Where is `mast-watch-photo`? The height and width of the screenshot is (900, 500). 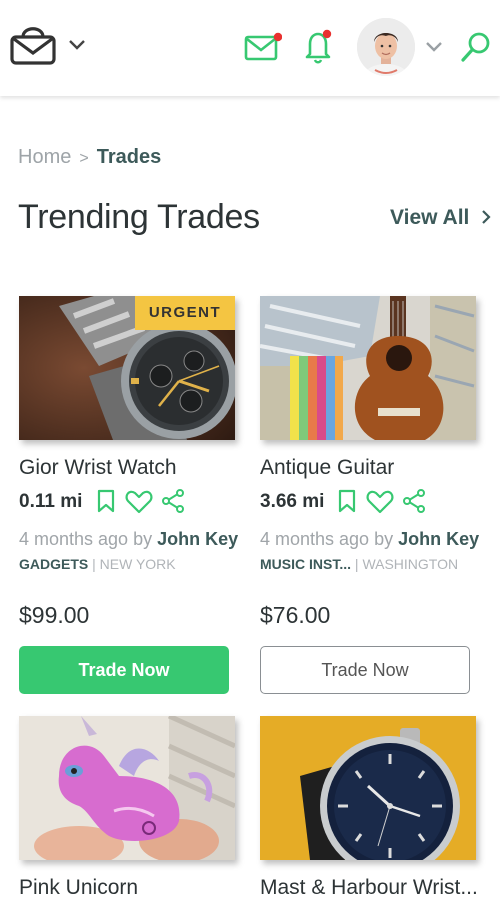 mast-watch-photo is located at coordinates (368, 788).